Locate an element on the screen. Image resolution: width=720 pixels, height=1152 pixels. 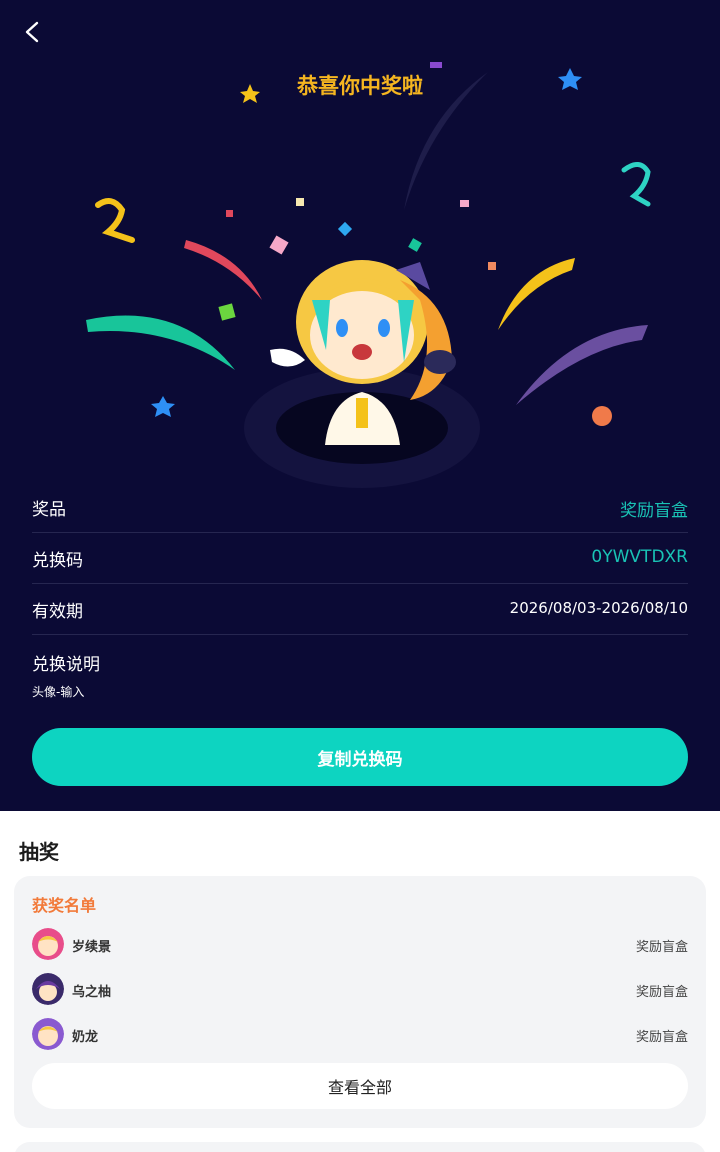
winner-name: 乌之柚 is located at coordinates (92, 992).